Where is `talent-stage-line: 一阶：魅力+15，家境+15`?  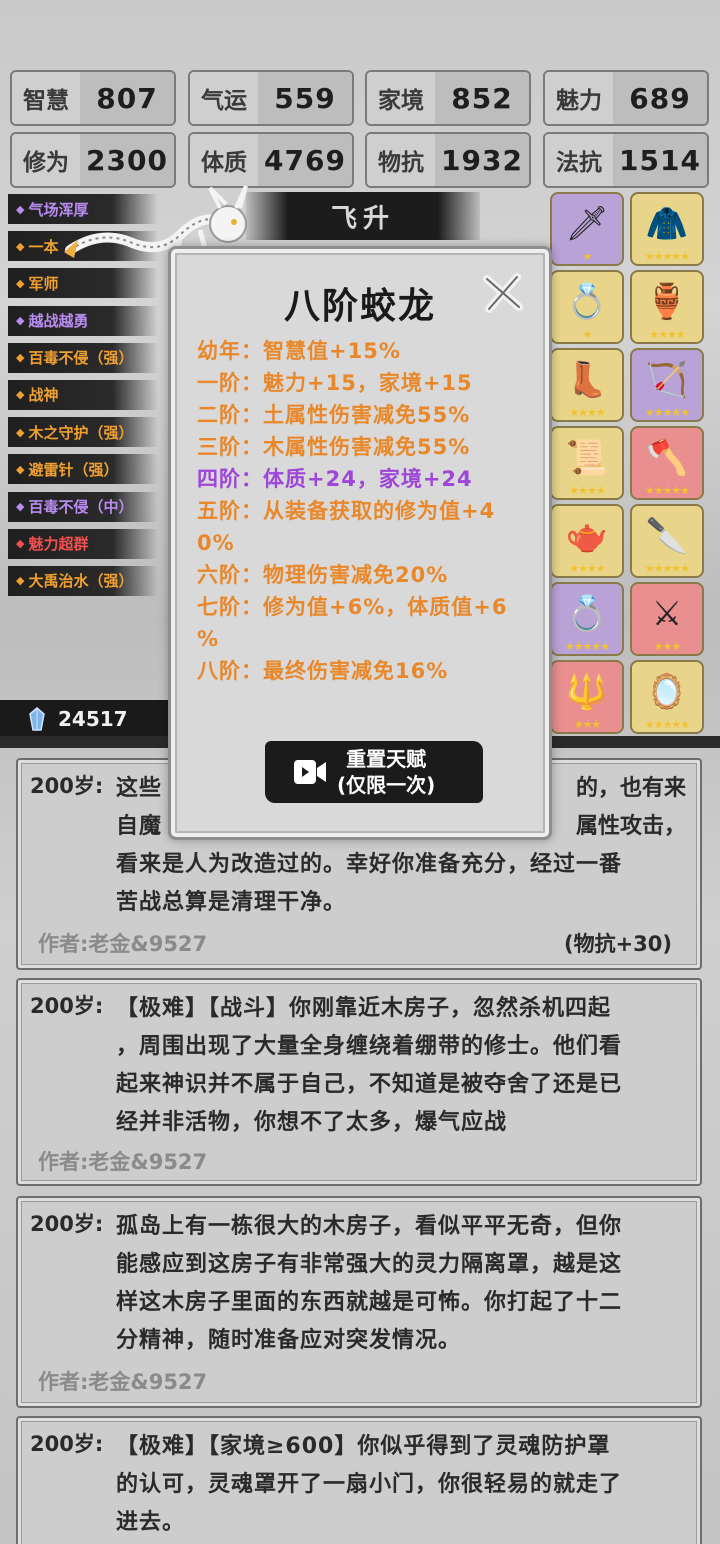 talent-stage-line: 一阶：魅力+15，家境+15 is located at coordinates (335, 383).